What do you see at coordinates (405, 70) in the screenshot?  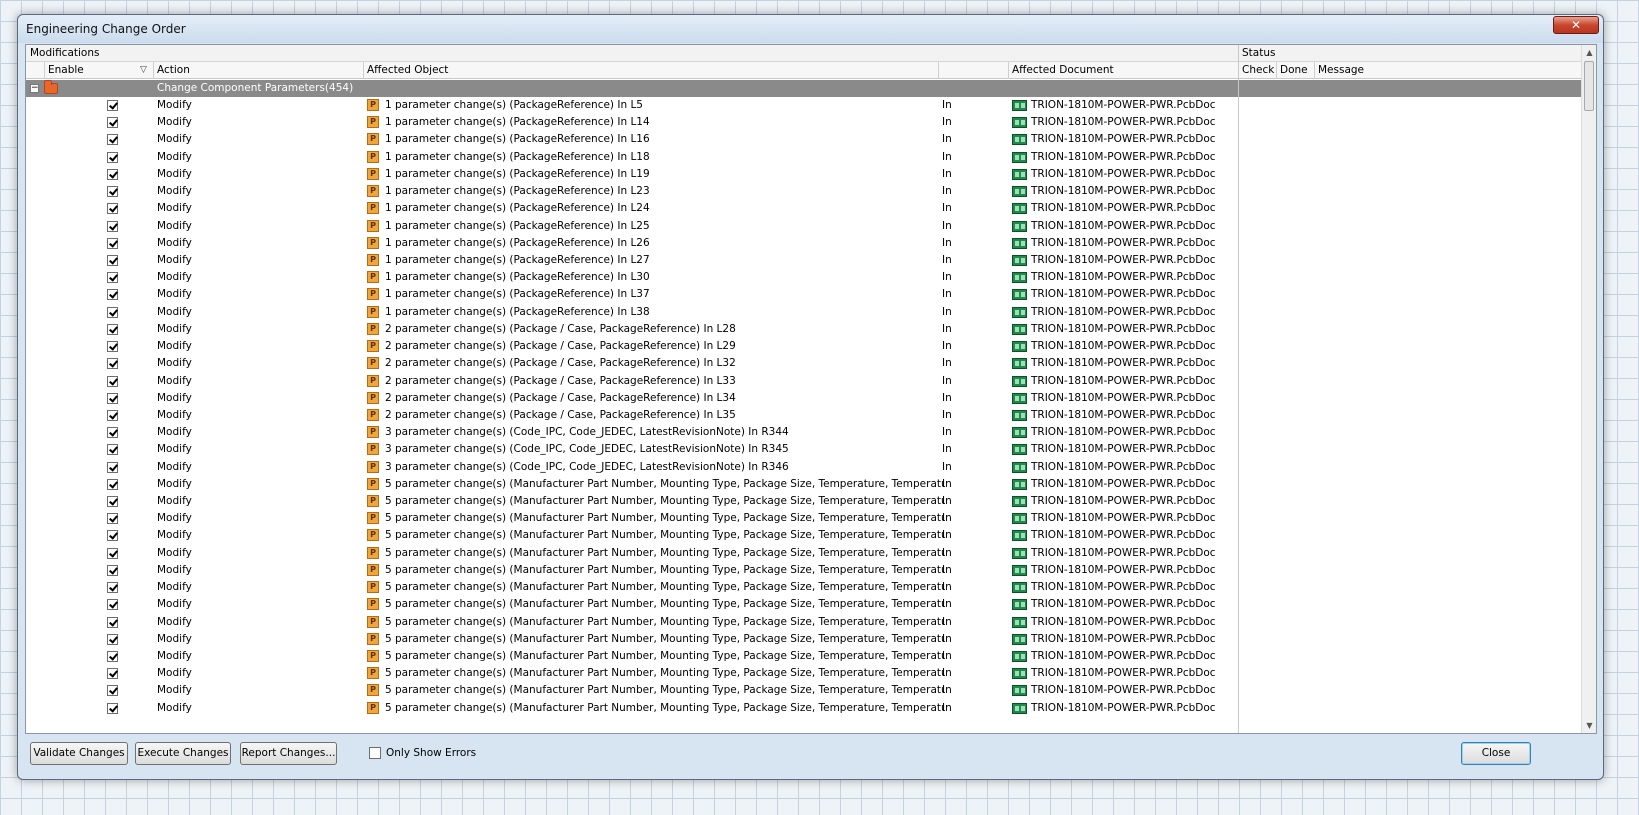 I see `col-affected-object: Affected Object` at bounding box center [405, 70].